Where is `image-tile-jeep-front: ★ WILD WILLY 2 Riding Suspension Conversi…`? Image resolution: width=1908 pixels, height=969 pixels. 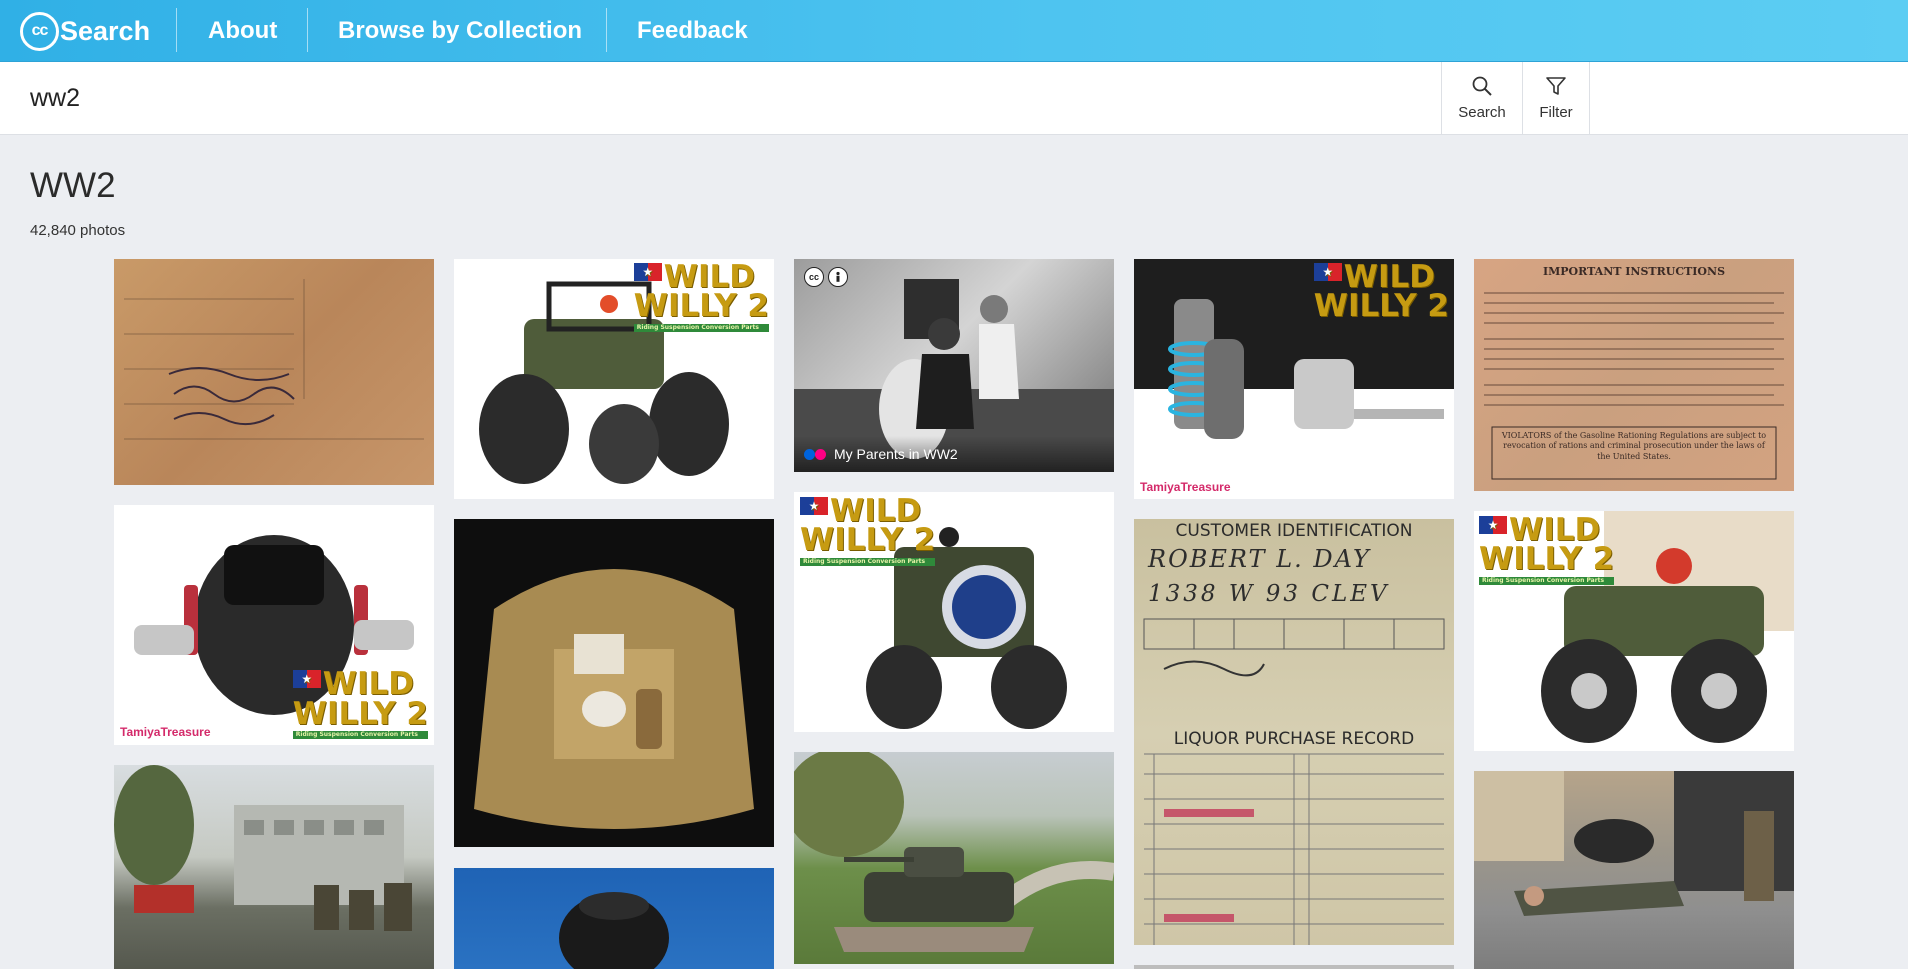
image-tile-jeep-front: ★ WILD WILLY 2 Riding Suspension Conversi… is located at coordinates (954, 612).